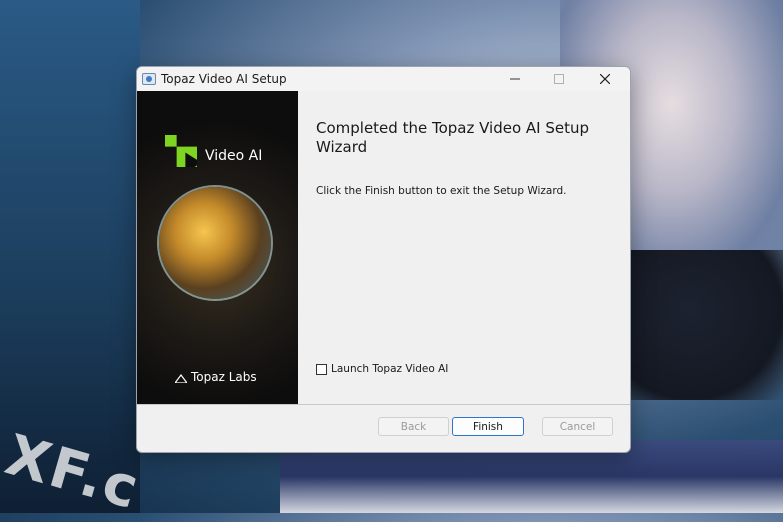  I want to click on wizard-sidebar-banner: Video AI Topaz Labs, so click(217, 247).